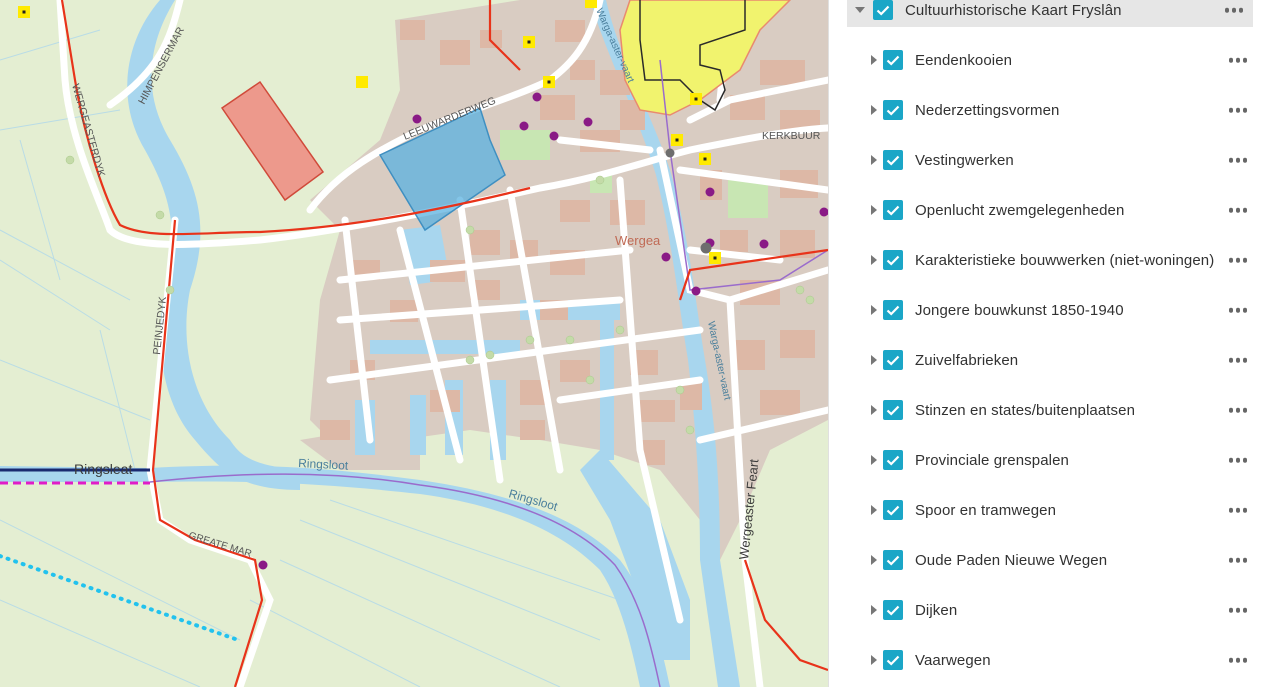 The image size is (1270, 687). What do you see at coordinates (103, 469) in the screenshot?
I see `water-label-ringsleat: Ringsleat` at bounding box center [103, 469].